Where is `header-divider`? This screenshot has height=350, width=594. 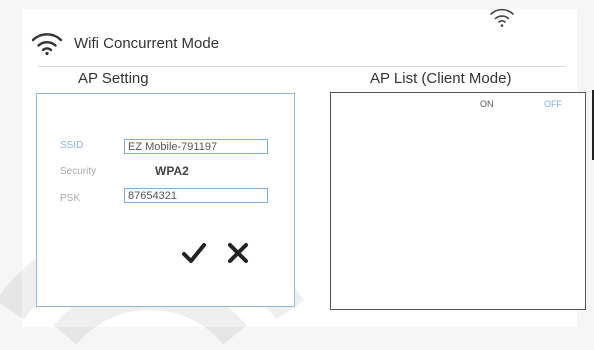 header-divider is located at coordinates (301, 66).